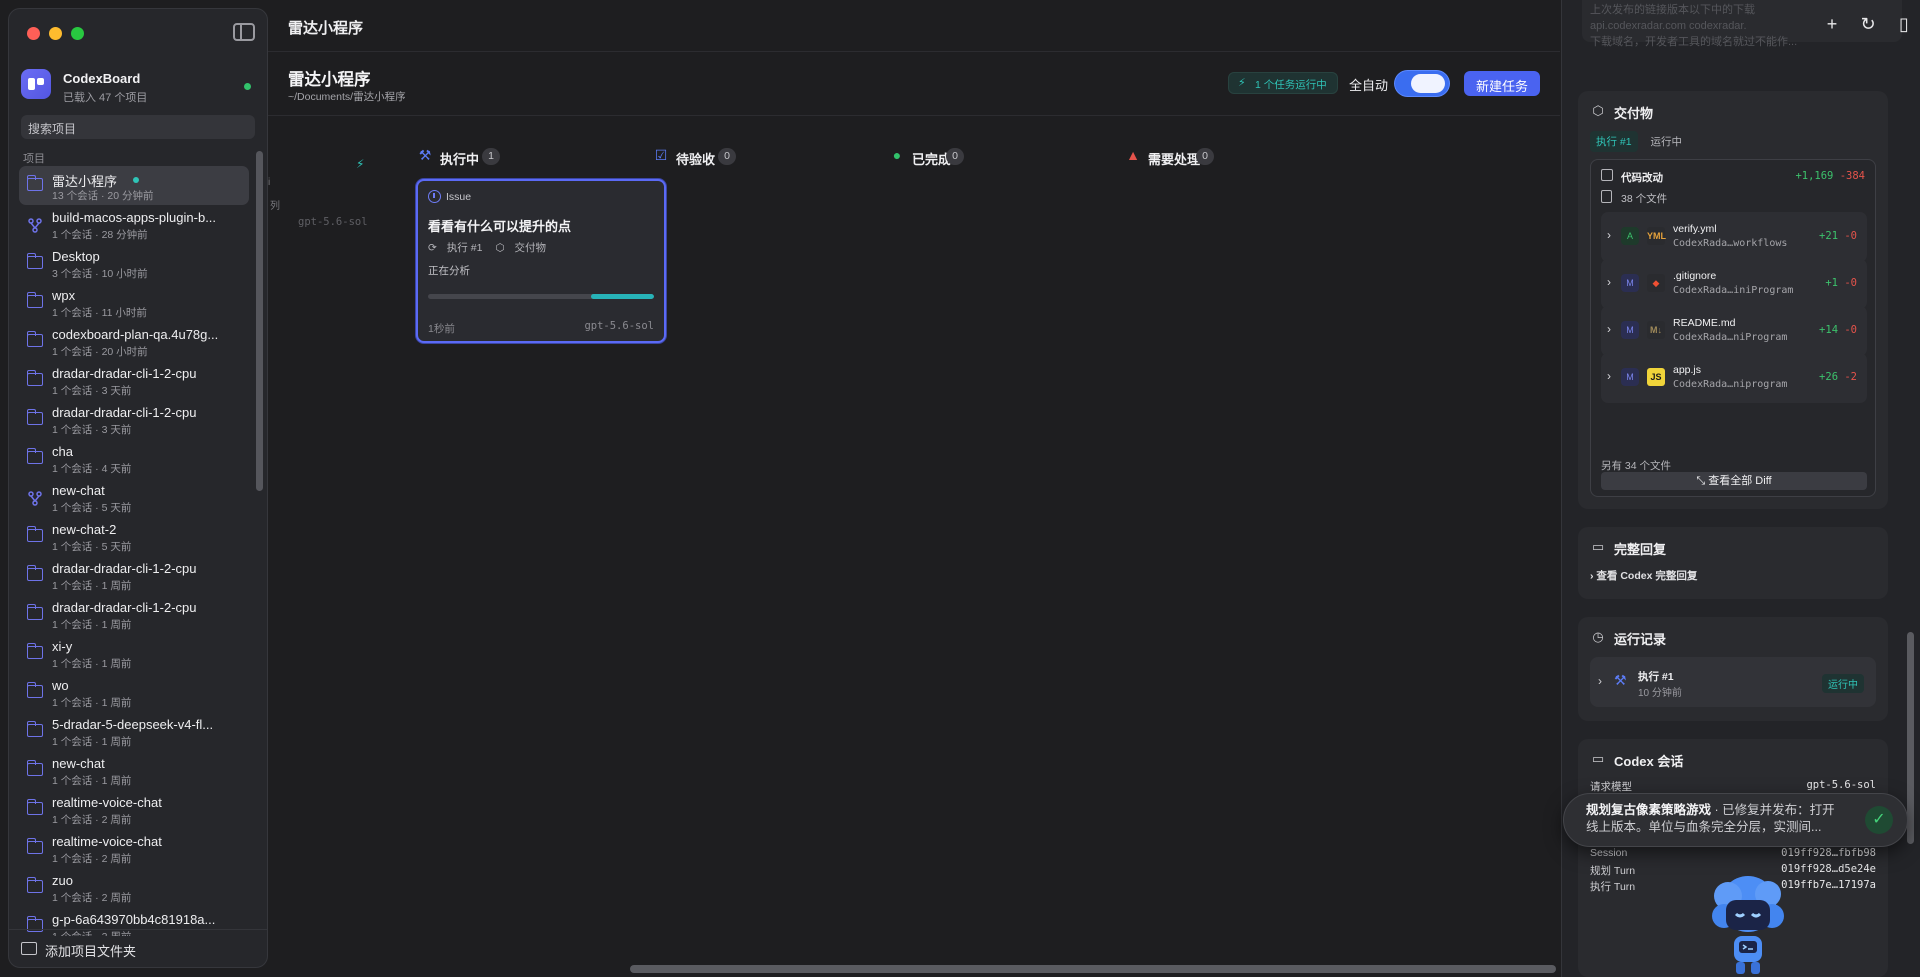 The height and width of the screenshot is (977, 1920). Describe the element at coordinates (1832, 24) in the screenshot. I see `add-icon: +` at that location.